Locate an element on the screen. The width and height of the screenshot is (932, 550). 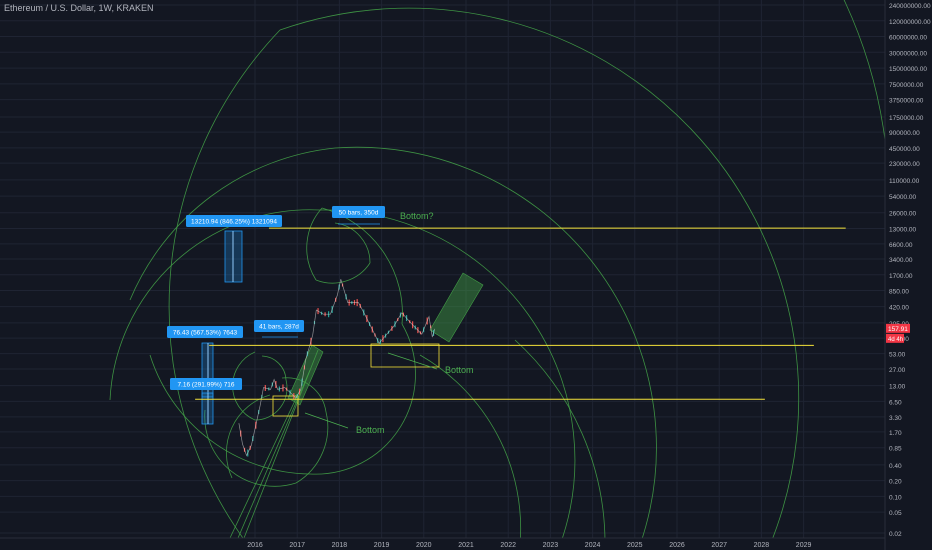
y-tick-label: 53.00 is located at coordinates (897, 355).